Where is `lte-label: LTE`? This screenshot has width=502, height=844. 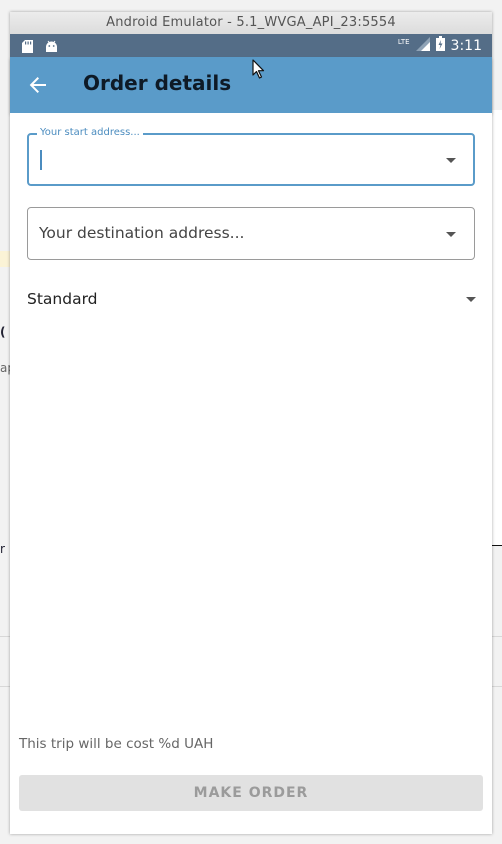 lte-label: LTE is located at coordinates (403, 41).